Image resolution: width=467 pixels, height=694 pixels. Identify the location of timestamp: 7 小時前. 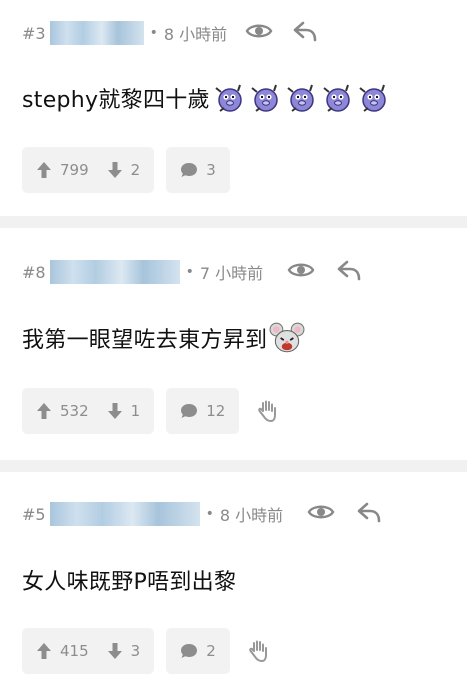
(231, 273).